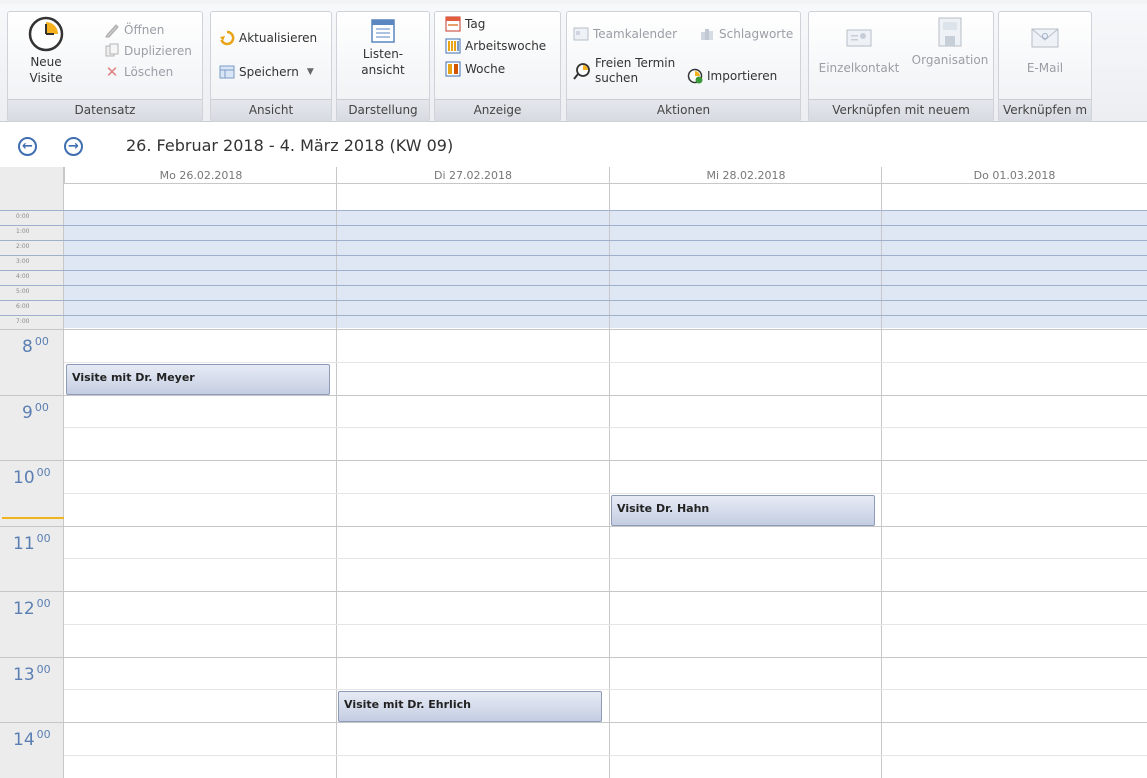  What do you see at coordinates (24, 478) in the screenshot?
I see `hour-number: 10` at bounding box center [24, 478].